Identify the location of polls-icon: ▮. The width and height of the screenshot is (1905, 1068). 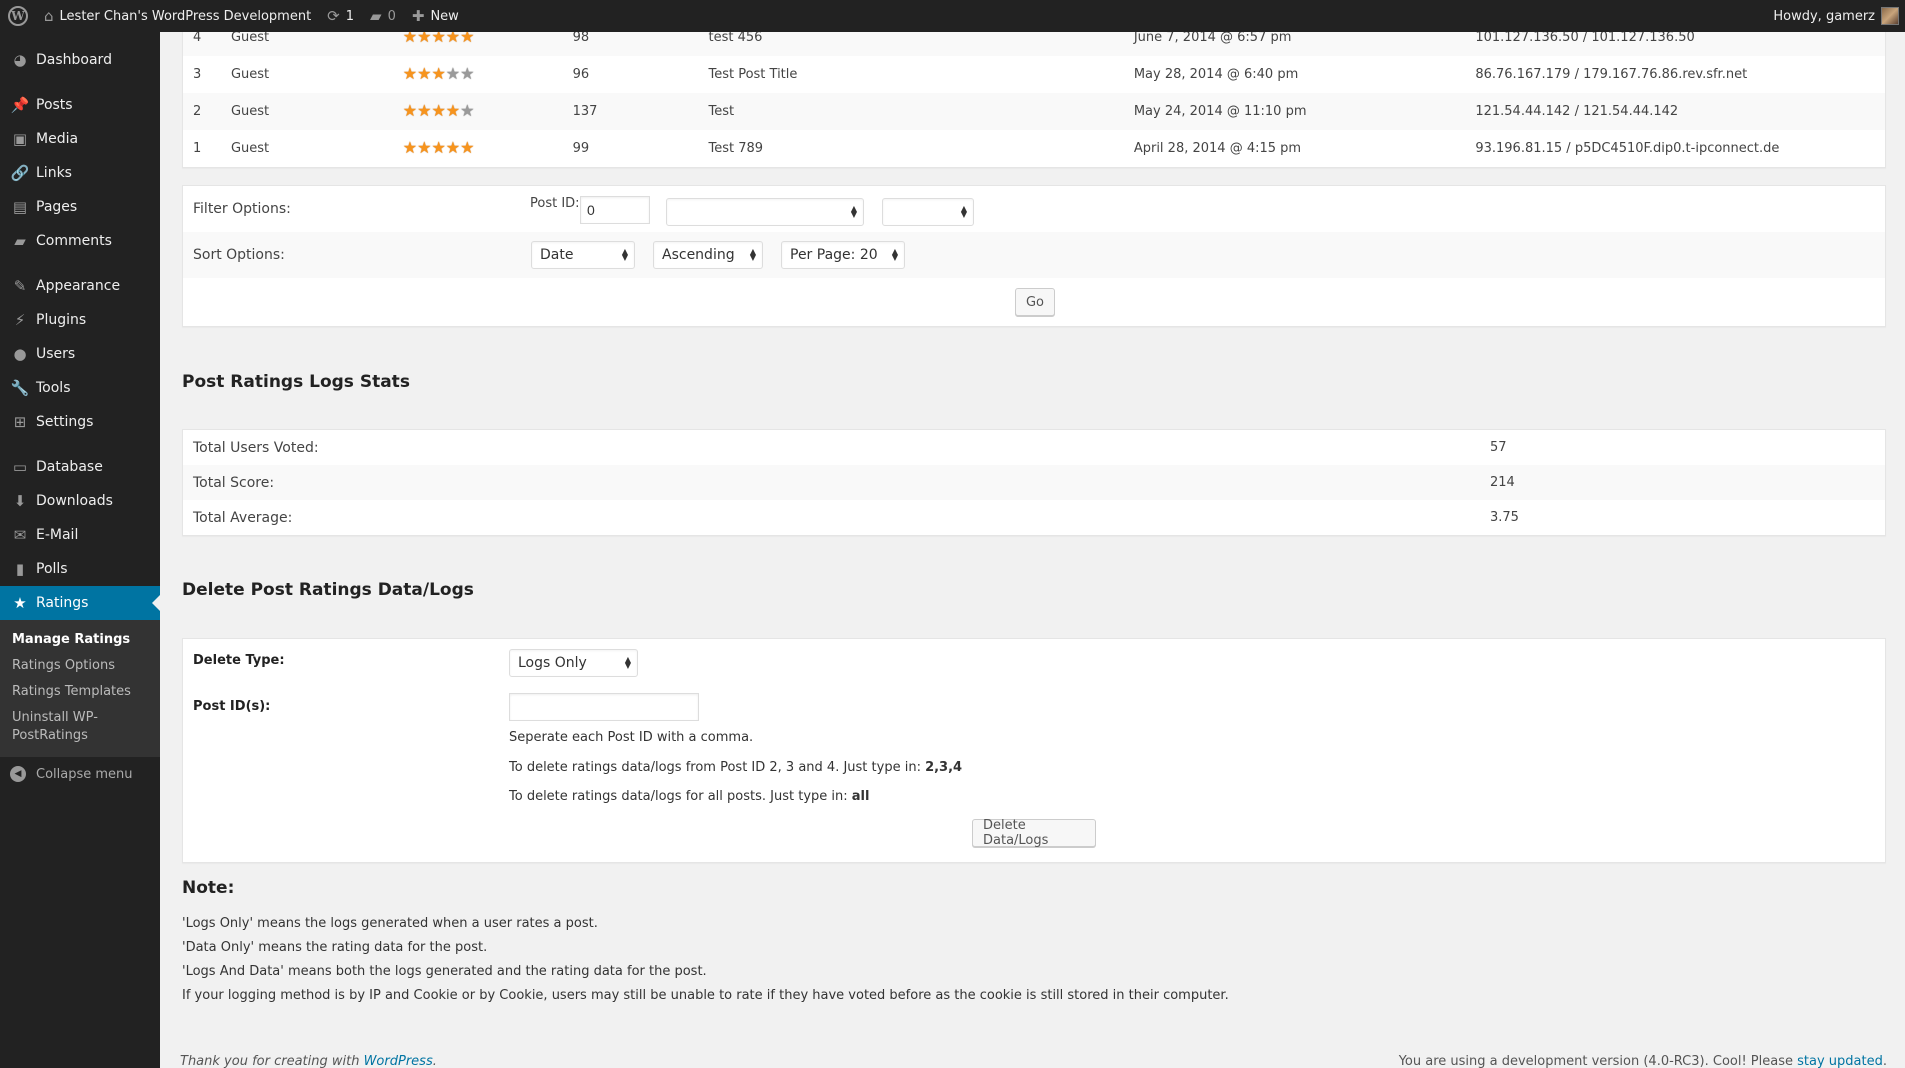
(20, 569).